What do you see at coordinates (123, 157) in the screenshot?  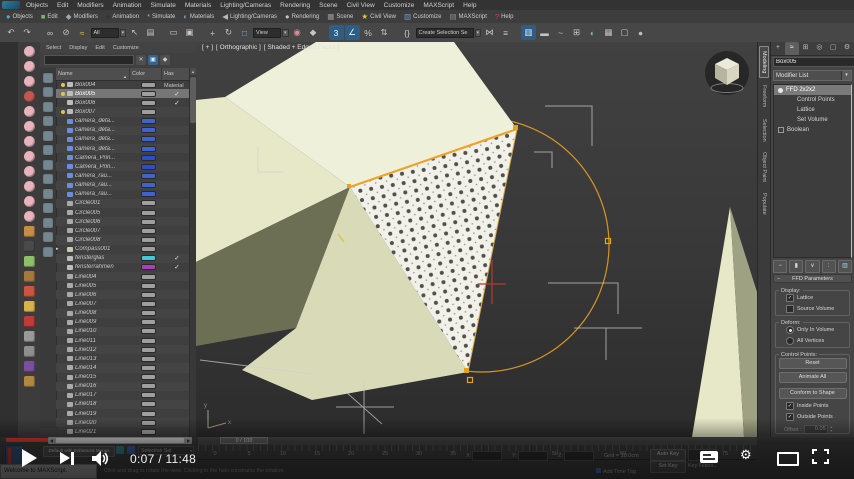 I see `explorer-row: ▸ Camera_Prin... ✓` at bounding box center [123, 157].